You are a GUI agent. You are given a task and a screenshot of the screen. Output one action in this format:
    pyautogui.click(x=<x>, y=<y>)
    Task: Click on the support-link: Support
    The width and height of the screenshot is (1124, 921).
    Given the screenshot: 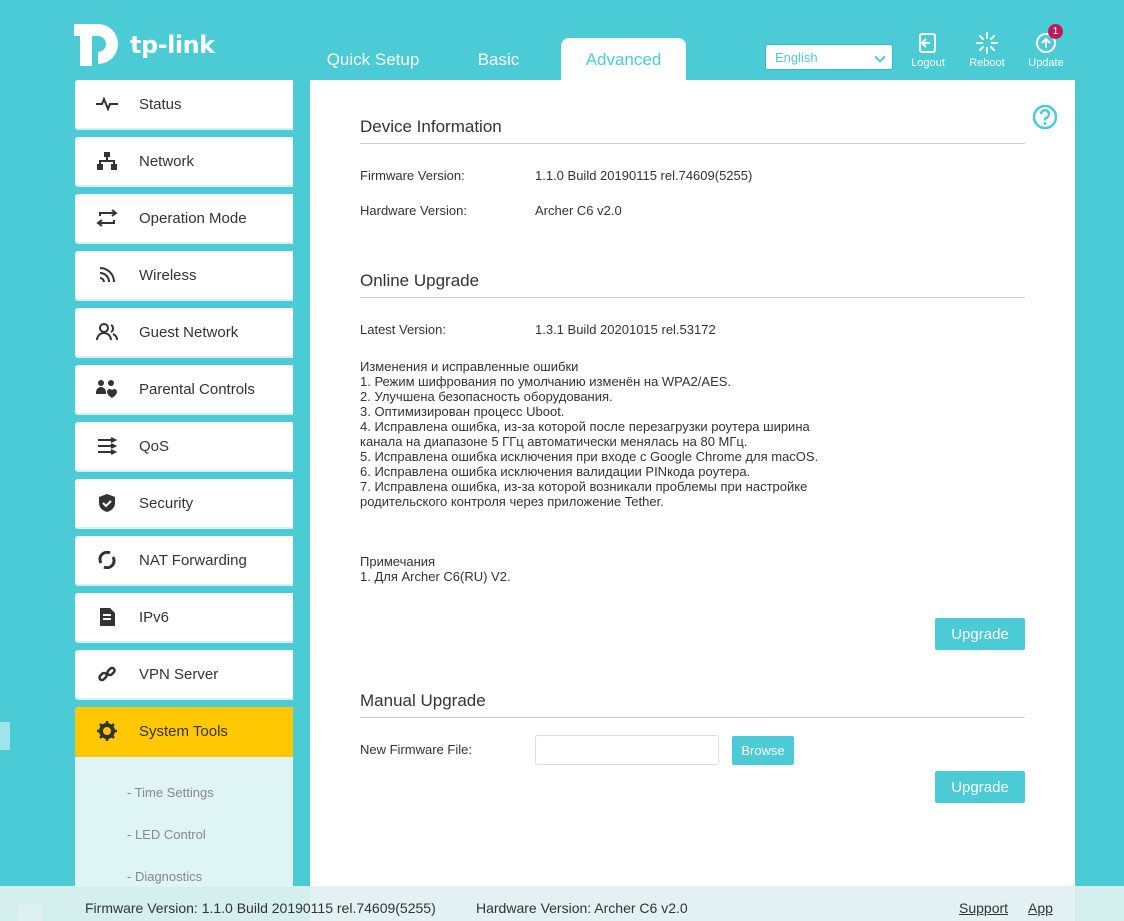 What is the action you would take?
    pyautogui.click(x=983, y=908)
    